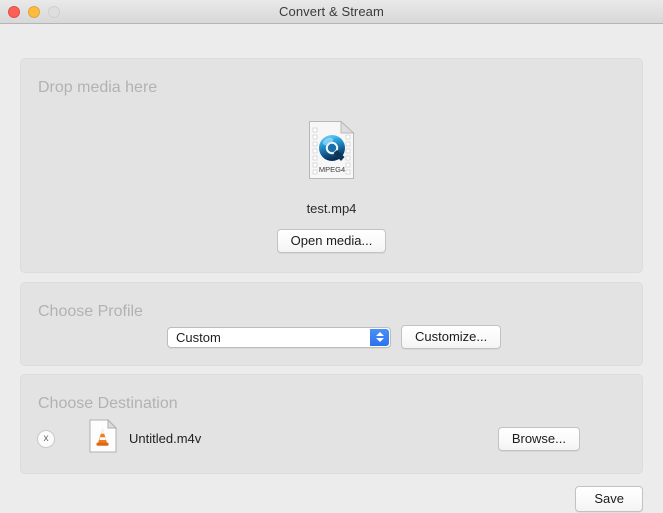 The width and height of the screenshot is (663, 513). I want to click on traffic-lights, so click(34, 12).